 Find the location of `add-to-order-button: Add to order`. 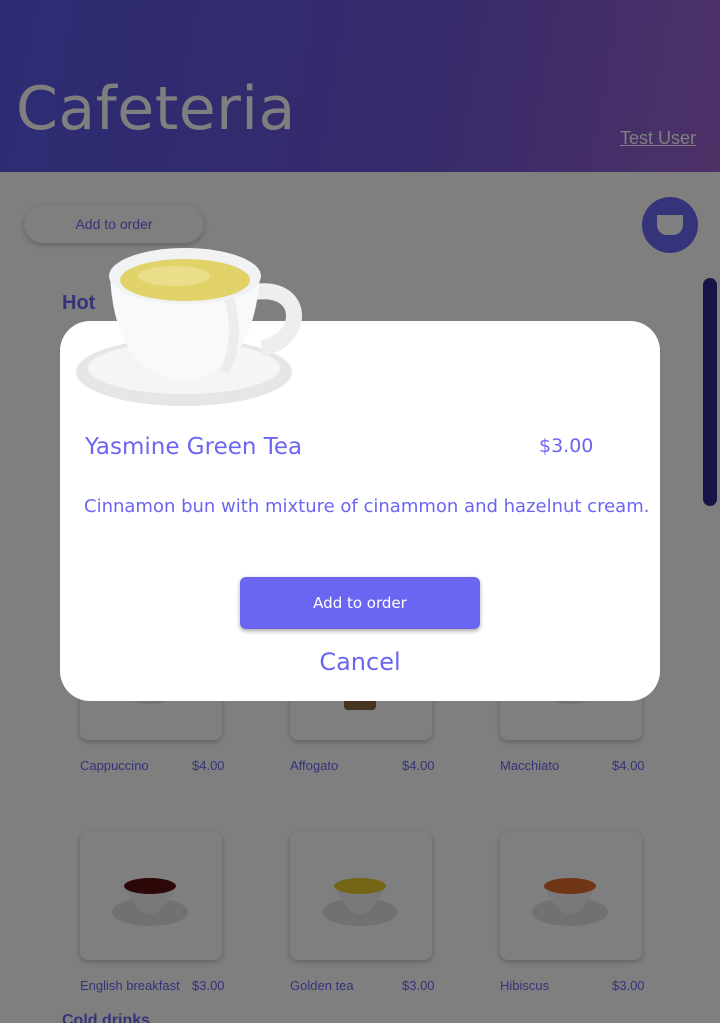

add-to-order-button: Add to order is located at coordinates (360, 603).